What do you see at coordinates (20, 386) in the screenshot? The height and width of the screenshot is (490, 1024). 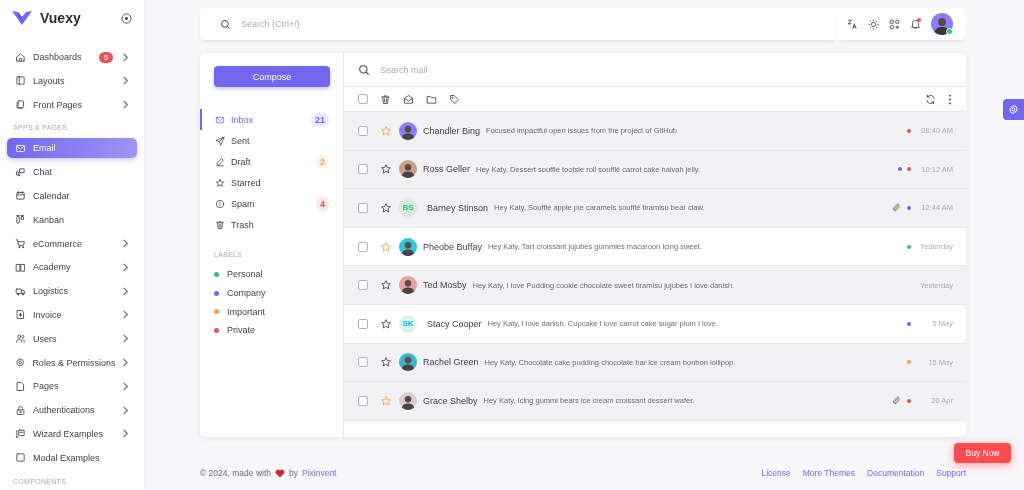 I see `page-icon` at bounding box center [20, 386].